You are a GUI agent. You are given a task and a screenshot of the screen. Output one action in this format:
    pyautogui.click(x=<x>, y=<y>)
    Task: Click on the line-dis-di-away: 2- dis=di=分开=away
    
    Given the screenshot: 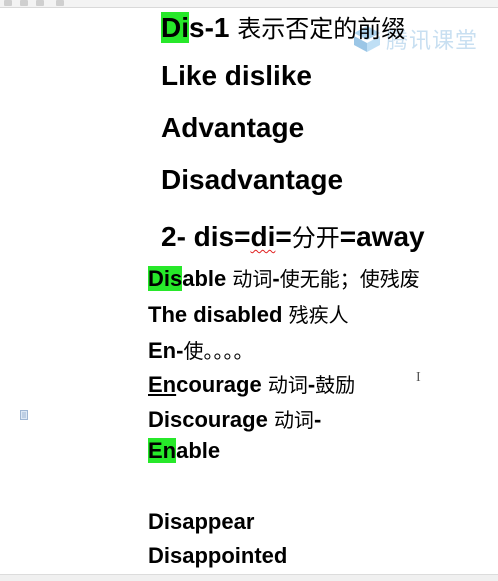 What is the action you would take?
    pyautogui.click(x=293, y=235)
    